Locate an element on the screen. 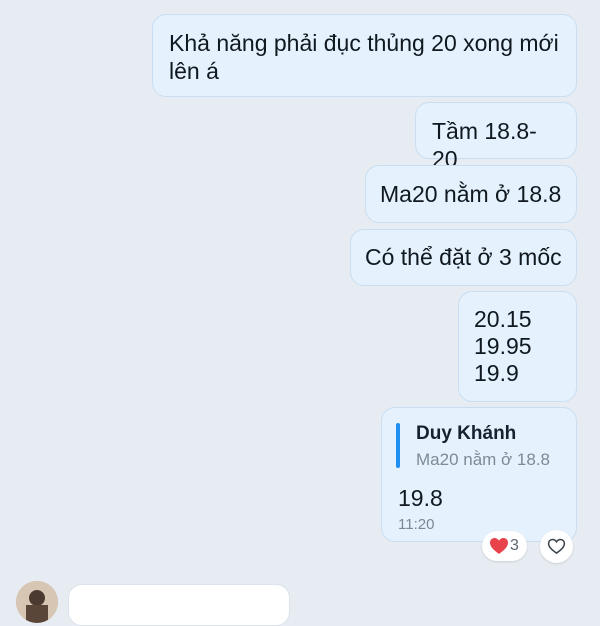  reaction-summary: 3 is located at coordinates (504, 546).